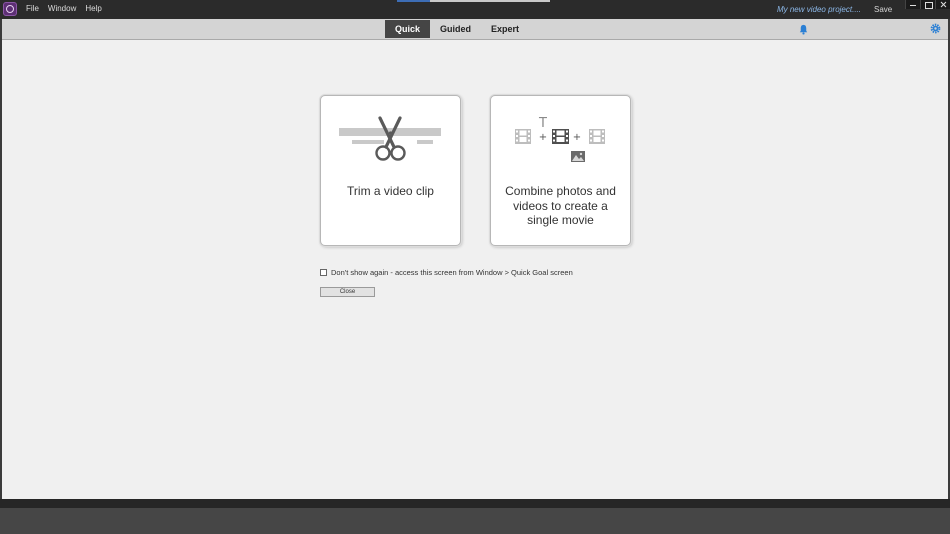 Image resolution: width=950 pixels, height=534 pixels. Describe the element at coordinates (323, 272) in the screenshot. I see `dont-show-again-checkbox` at that location.